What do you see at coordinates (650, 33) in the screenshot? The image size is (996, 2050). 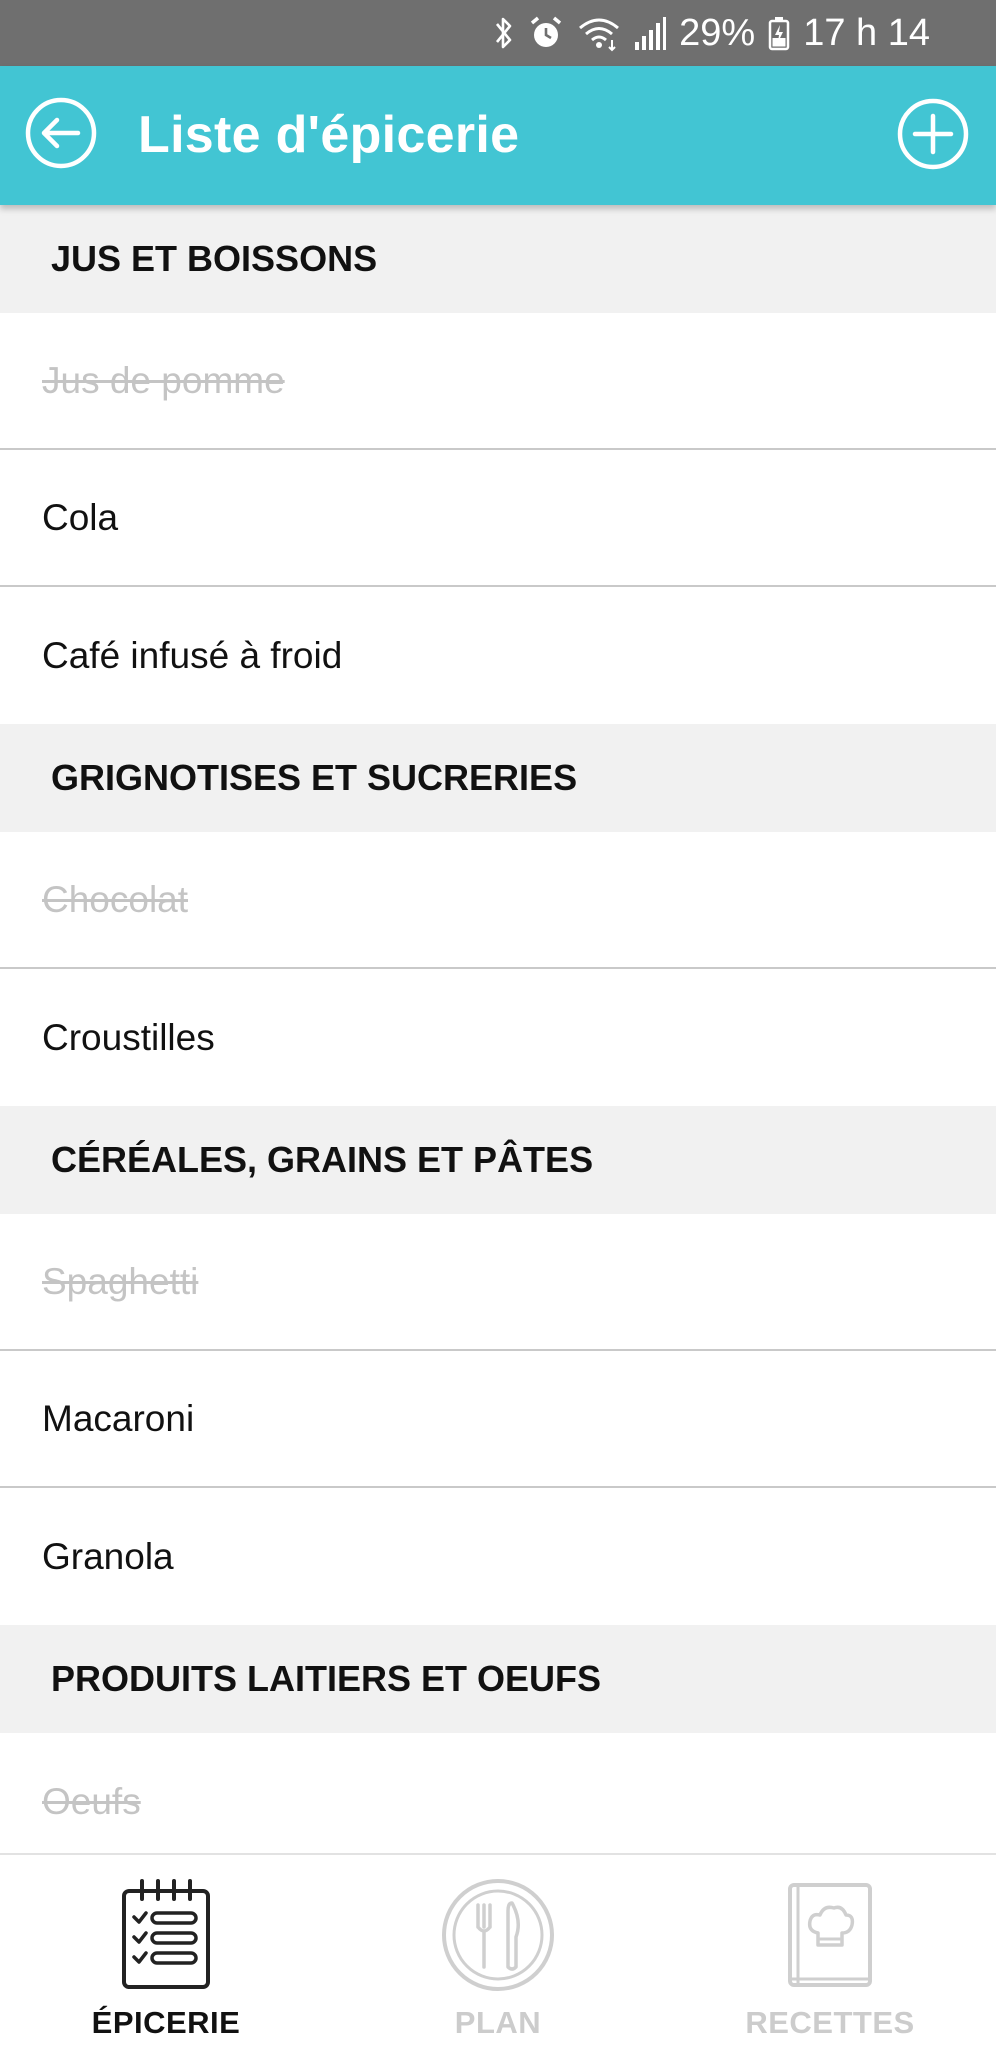 I see `signal-icon` at bounding box center [650, 33].